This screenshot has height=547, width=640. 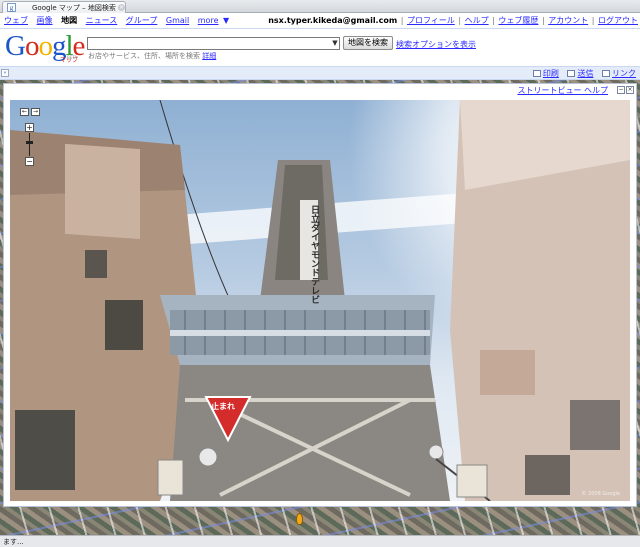 What do you see at coordinates (624, 73) in the screenshot?
I see `link-link: リンク` at bounding box center [624, 73].